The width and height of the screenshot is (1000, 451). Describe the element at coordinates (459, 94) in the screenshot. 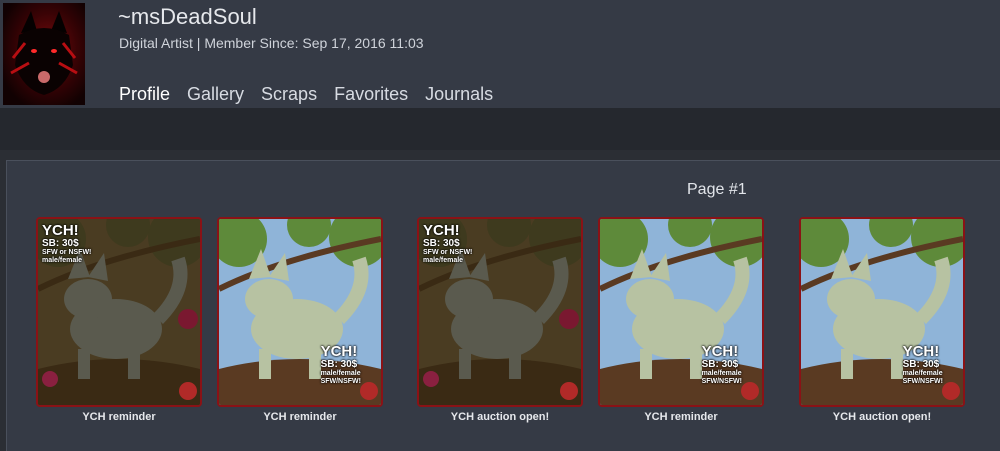

I see `tab-journals: Journals` at that location.